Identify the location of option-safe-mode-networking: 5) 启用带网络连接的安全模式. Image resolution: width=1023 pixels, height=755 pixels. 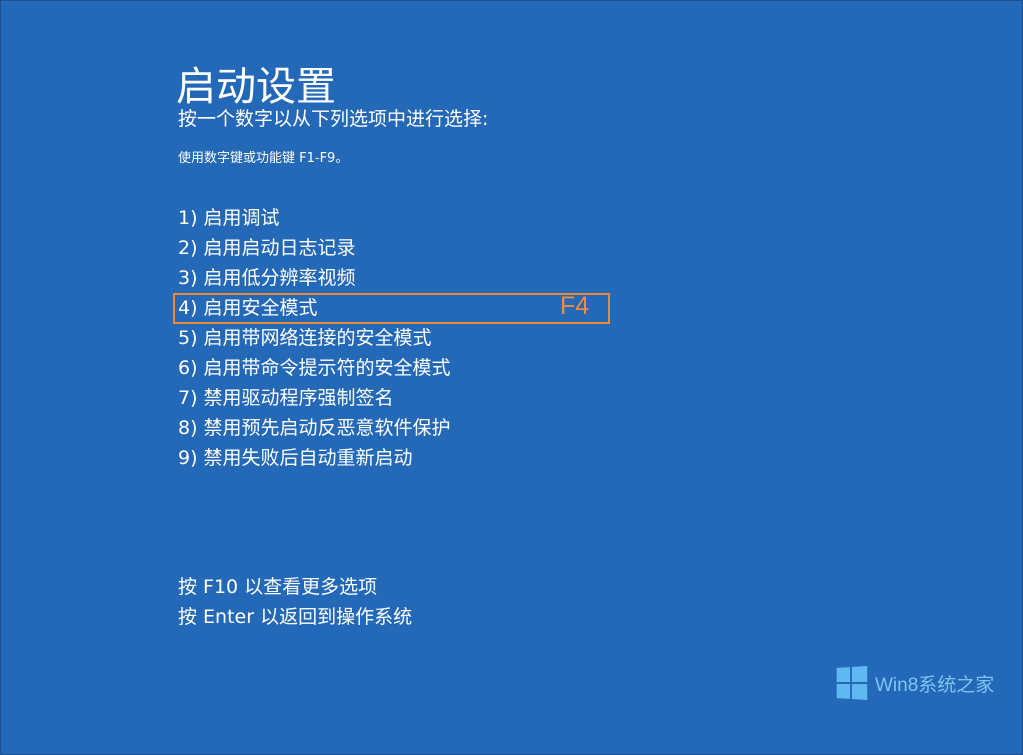
(314, 338).